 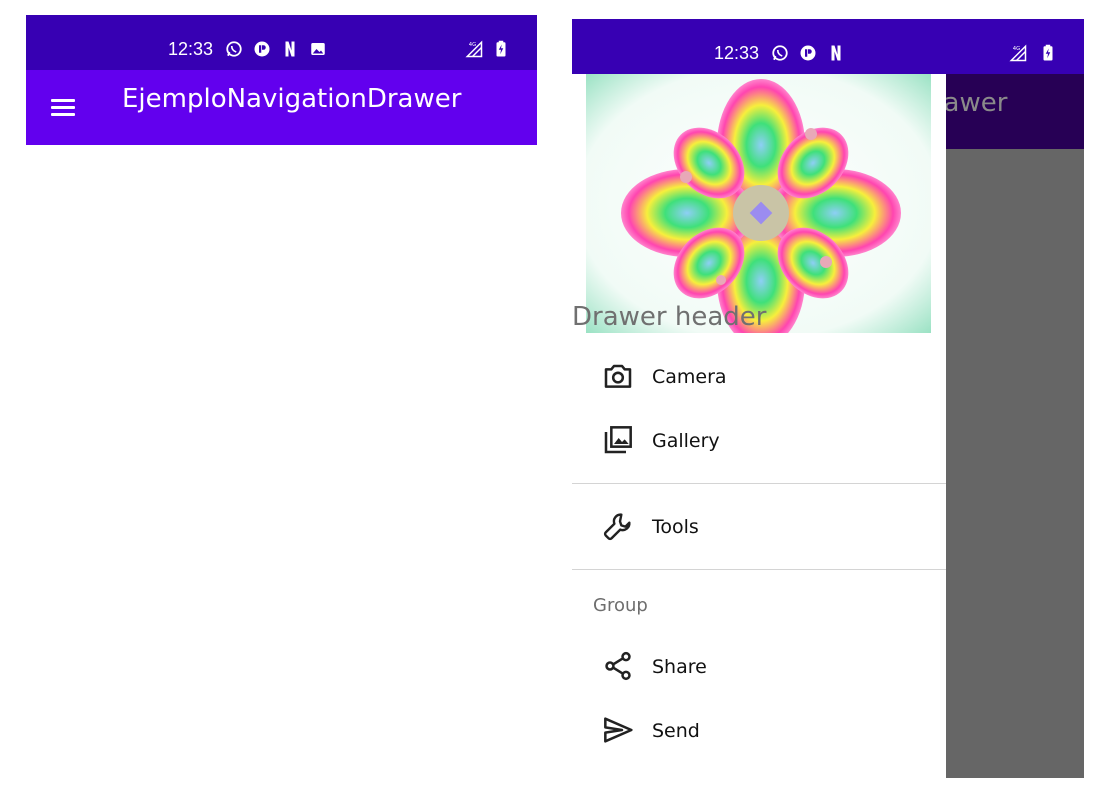 I want to click on menu-item-label: Tools, so click(x=675, y=527).